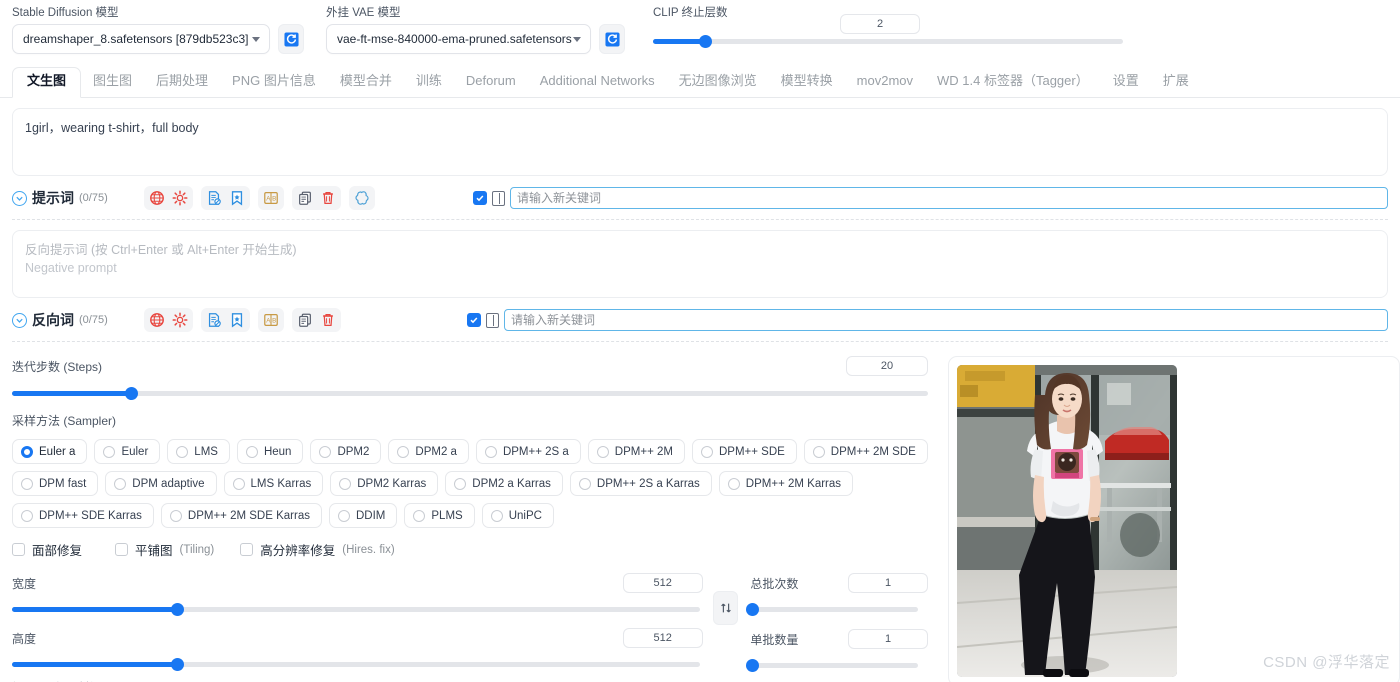 This screenshot has width=1400, height=682. Describe the element at coordinates (474, 320) in the screenshot. I see `negative-keyword-checkbox` at that location.